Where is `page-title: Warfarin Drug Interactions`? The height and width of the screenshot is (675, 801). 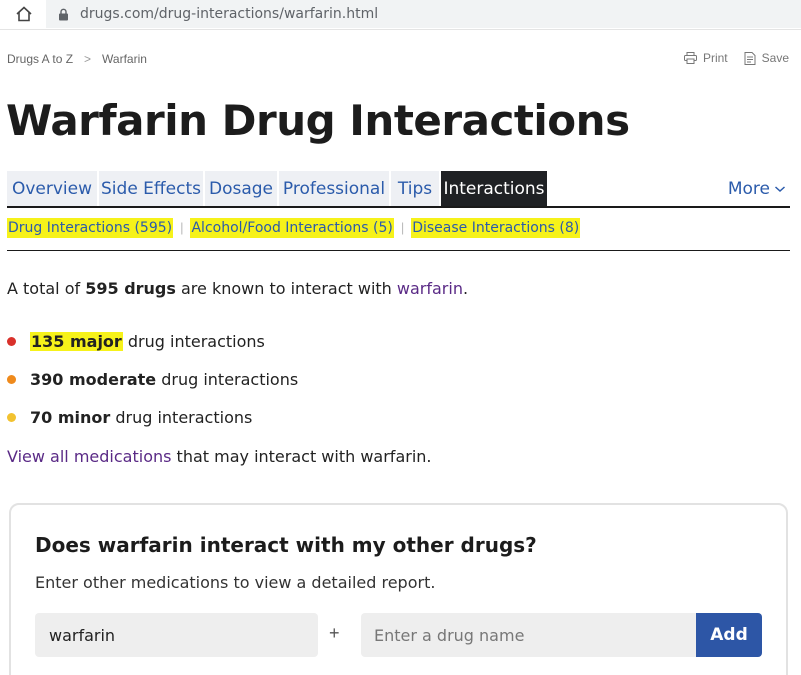
page-title: Warfarin Drug Interactions is located at coordinates (318, 120).